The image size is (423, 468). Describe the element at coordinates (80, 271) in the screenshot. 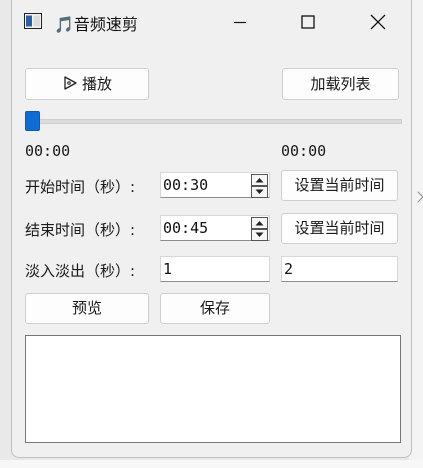

I see `fade-label: 淡入淡出（秒）:` at that location.